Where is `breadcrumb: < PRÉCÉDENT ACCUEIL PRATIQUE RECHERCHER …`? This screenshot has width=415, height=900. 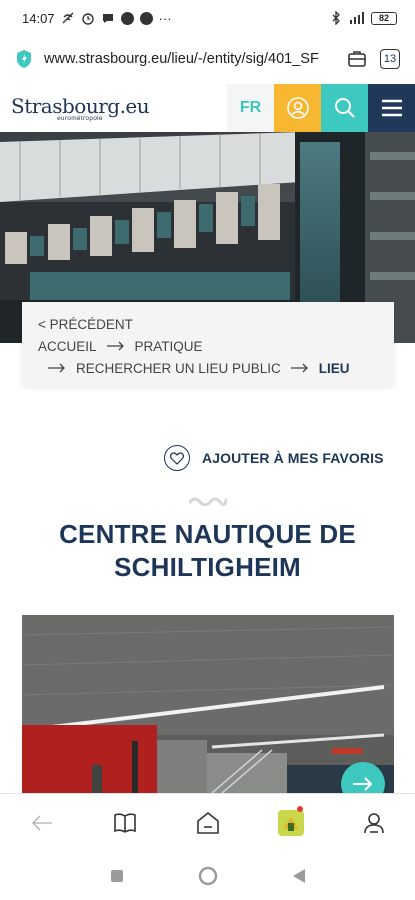
breadcrumb: < PRÉCÉDENT ACCUEIL PRATIQUE RECHERCHER … is located at coordinates (208, 344).